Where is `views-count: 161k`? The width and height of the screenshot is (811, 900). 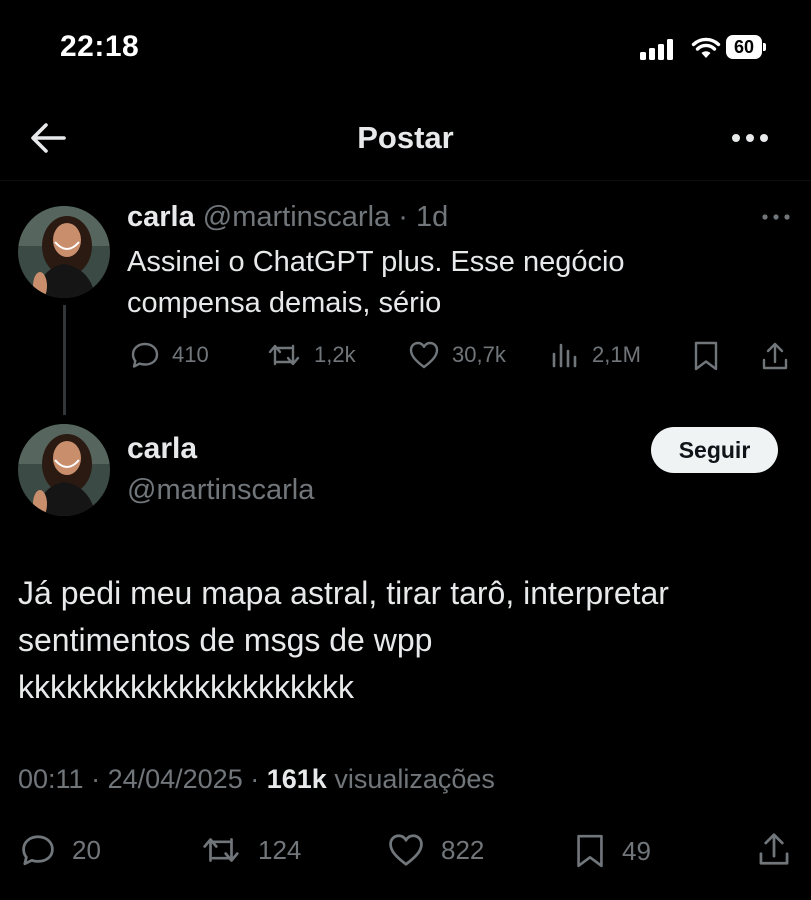
views-count: 161k is located at coordinates (296, 779).